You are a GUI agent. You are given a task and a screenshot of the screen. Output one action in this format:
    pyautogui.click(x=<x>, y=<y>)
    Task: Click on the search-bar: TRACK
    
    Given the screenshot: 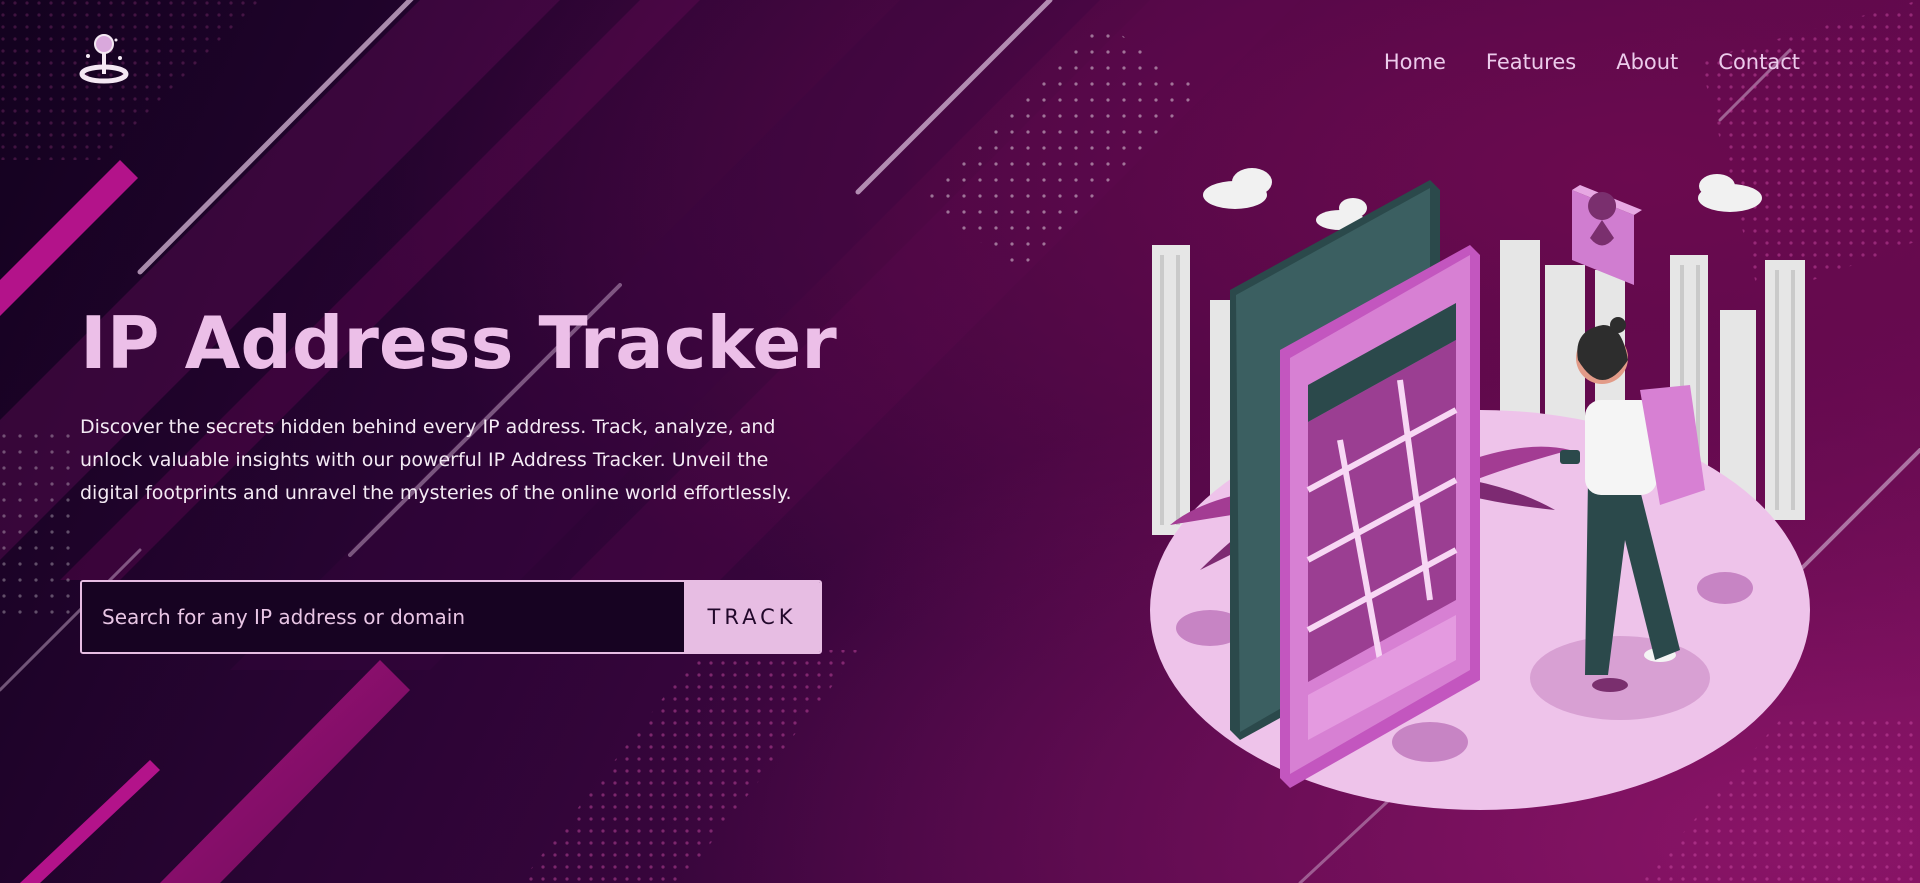 What is the action you would take?
    pyautogui.click(x=451, y=617)
    